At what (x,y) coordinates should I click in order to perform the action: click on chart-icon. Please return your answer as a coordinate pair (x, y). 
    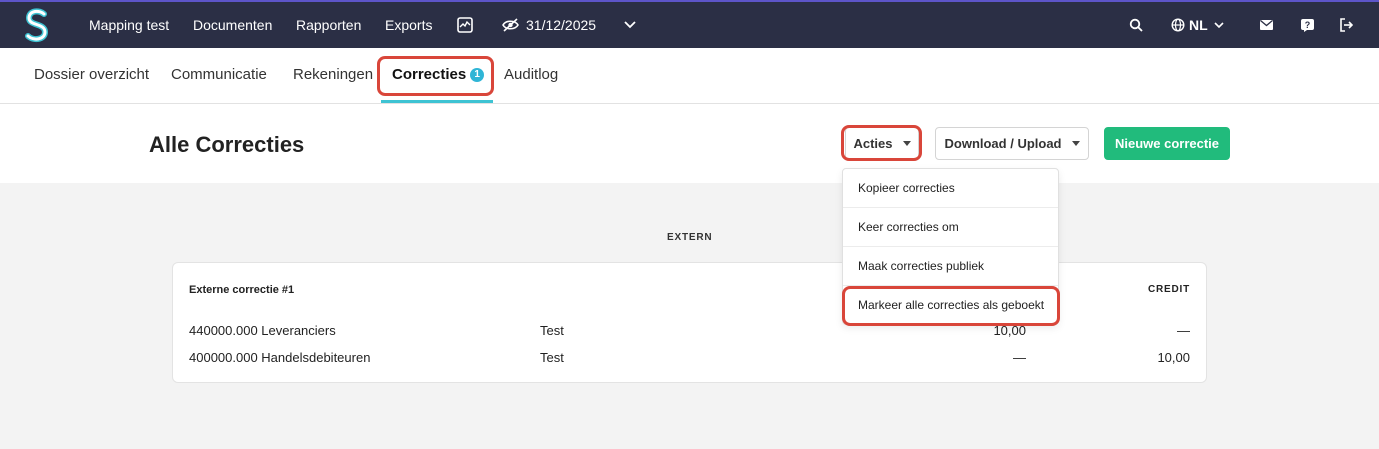
    Looking at the image, I should click on (465, 25).